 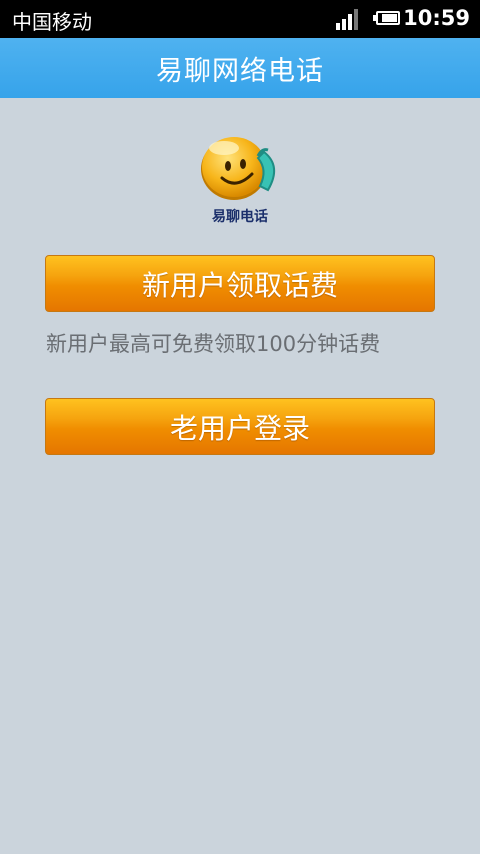 I want to click on title-bar: 易聊网络电话, so click(x=240, y=68).